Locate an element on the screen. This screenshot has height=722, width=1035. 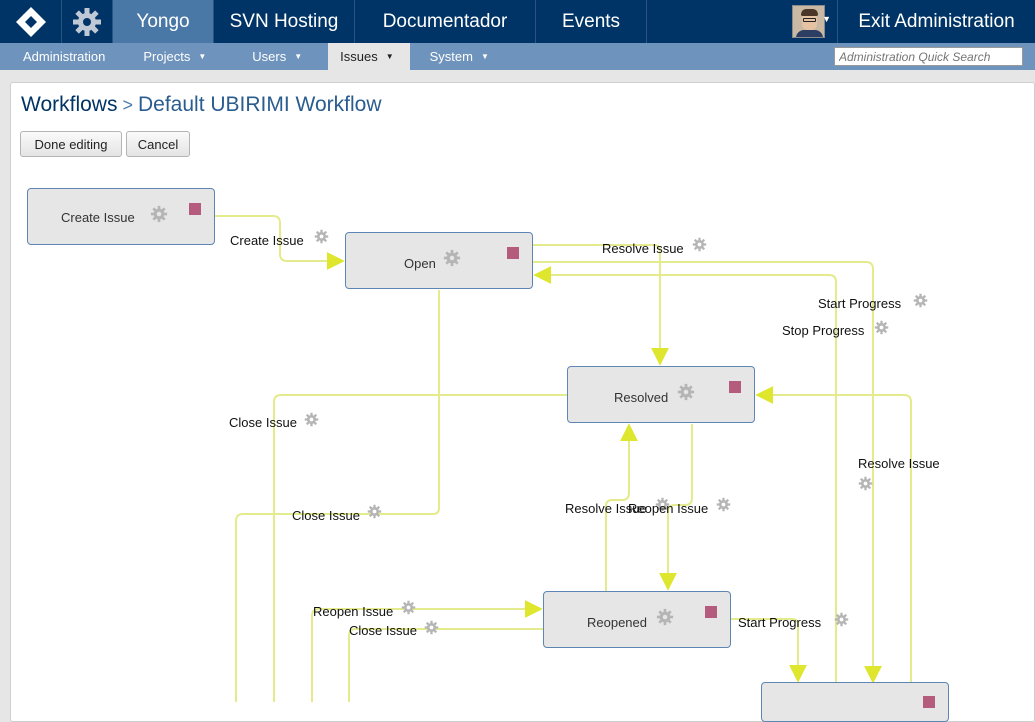
workflow-step-create-issue: Create Issue is located at coordinates (121, 216).